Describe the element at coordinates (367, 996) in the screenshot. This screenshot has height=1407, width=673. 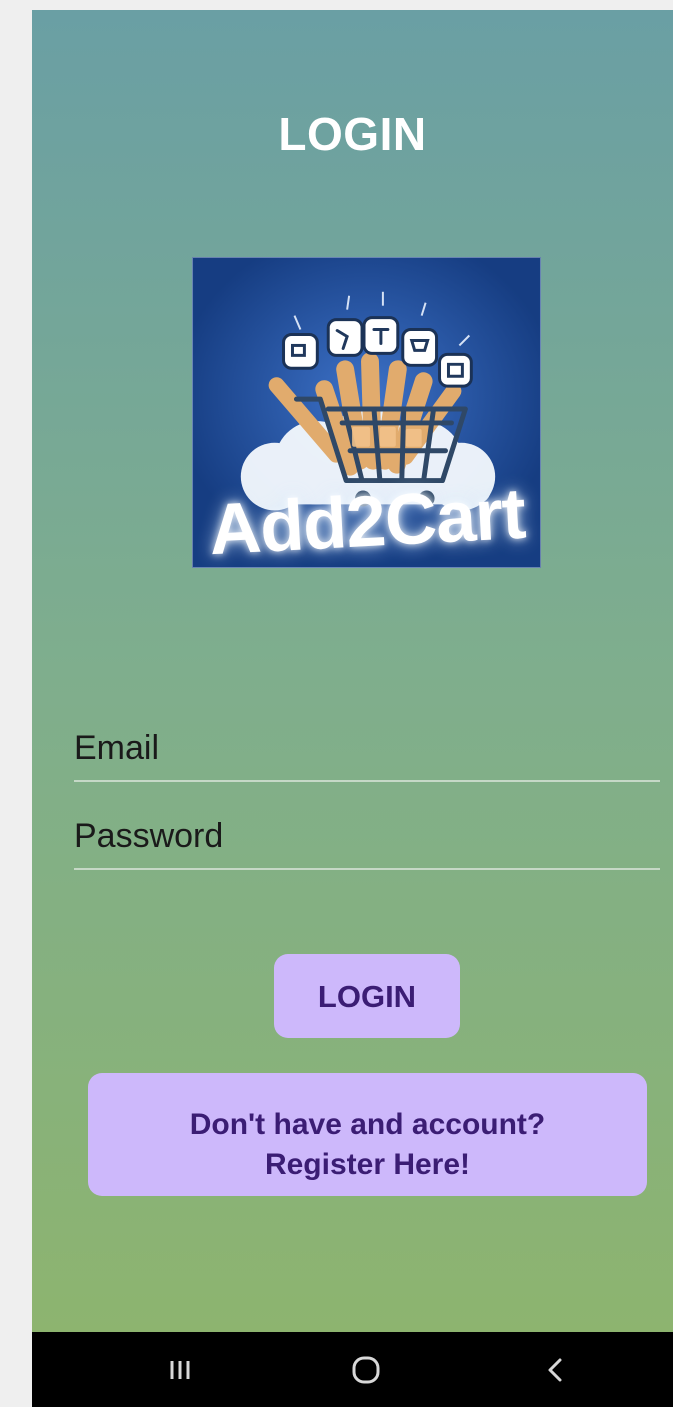
I see `login-button: LOGIN` at that location.